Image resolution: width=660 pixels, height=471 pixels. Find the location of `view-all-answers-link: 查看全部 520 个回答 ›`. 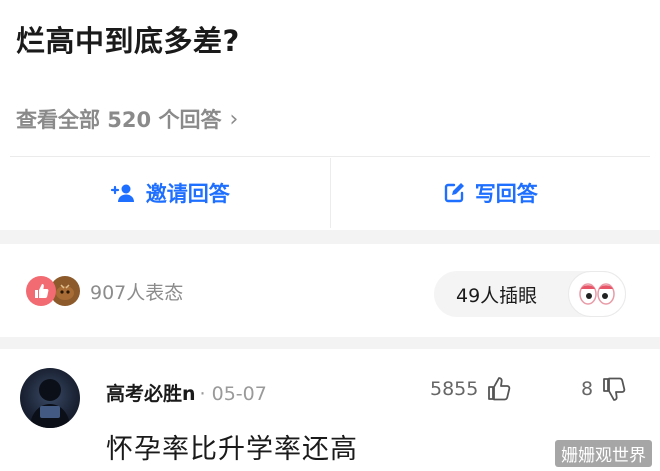

view-all-answers-link: 查看全部 520 个回答 › is located at coordinates (127, 119).